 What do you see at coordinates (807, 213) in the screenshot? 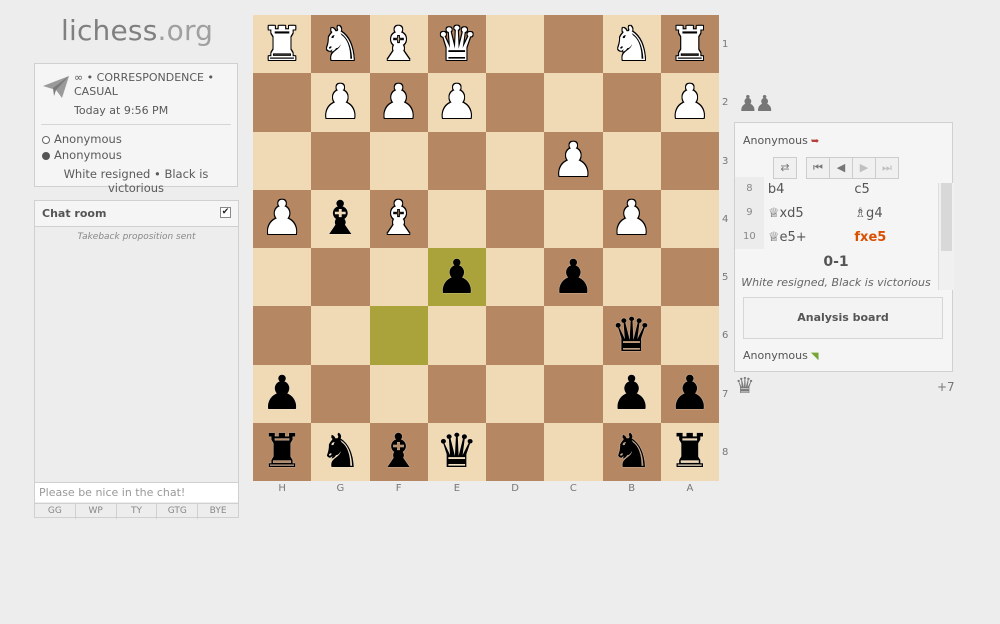
I see `white-move: ♕xd5` at bounding box center [807, 213].